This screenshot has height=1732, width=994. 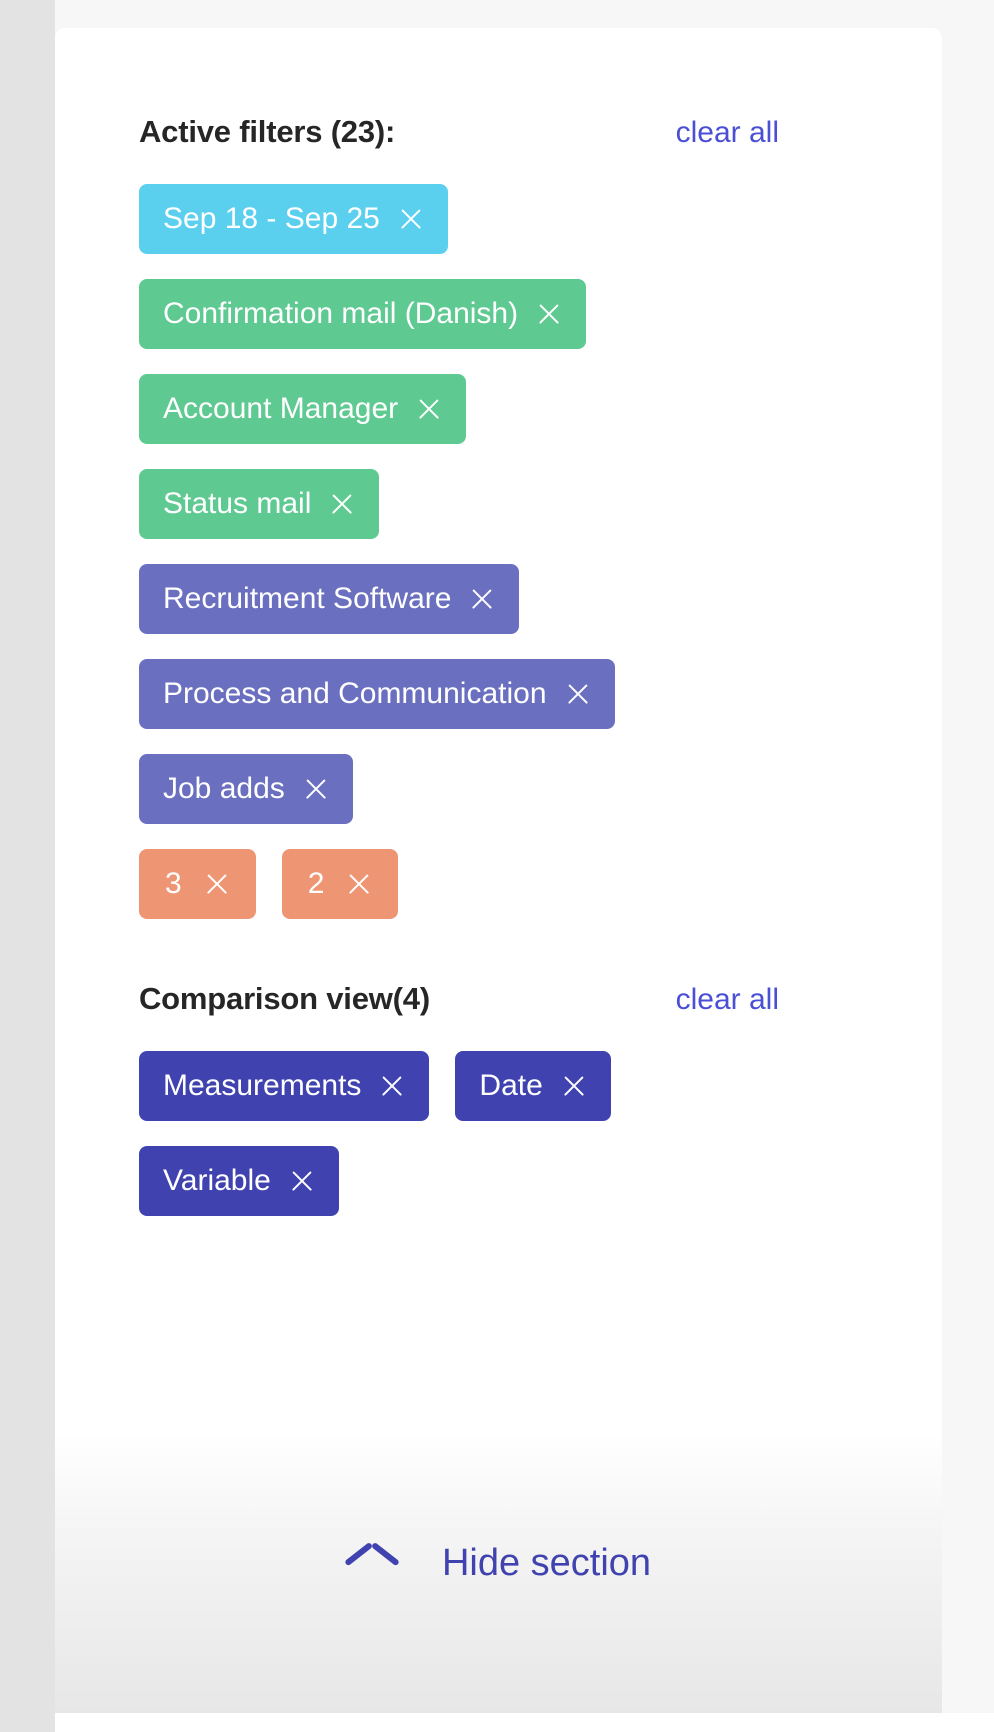 I want to click on comparison-view-chip: Variable, so click(x=239, y=1181).